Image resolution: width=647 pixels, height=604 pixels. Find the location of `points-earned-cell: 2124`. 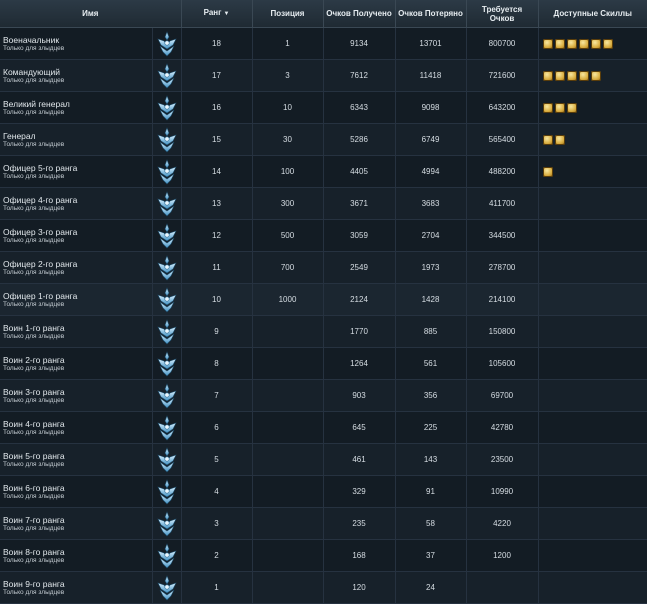

points-earned-cell: 2124 is located at coordinates (359, 299).